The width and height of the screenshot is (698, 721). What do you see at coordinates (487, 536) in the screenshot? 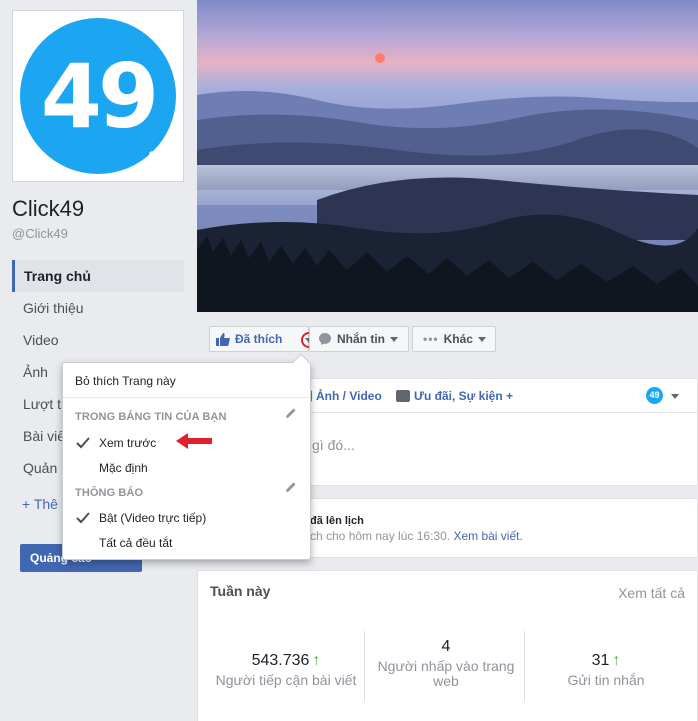
I see `view-post-link: Xem bài viết.` at bounding box center [487, 536].